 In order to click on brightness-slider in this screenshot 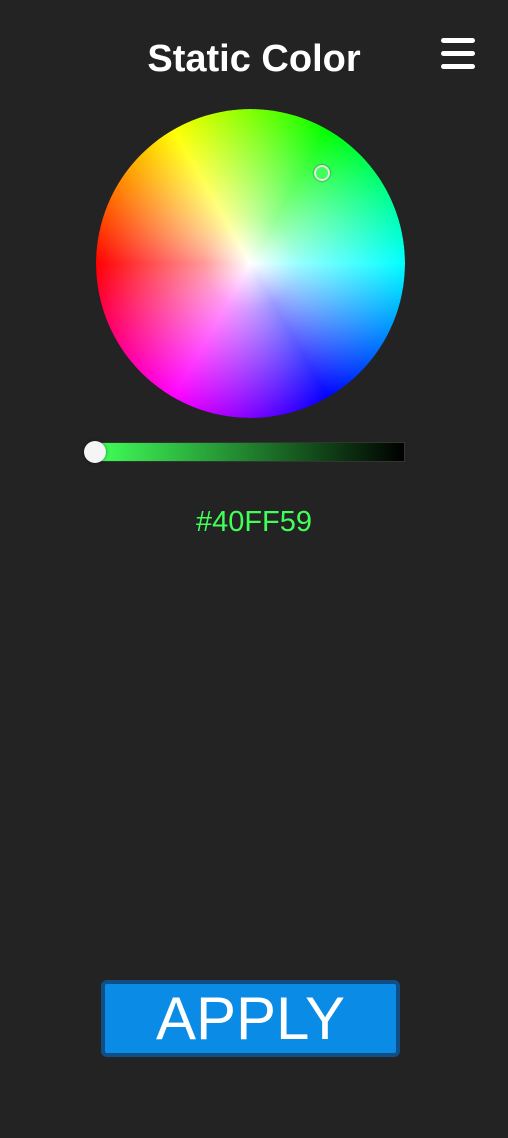, I will do `click(244, 452)`.